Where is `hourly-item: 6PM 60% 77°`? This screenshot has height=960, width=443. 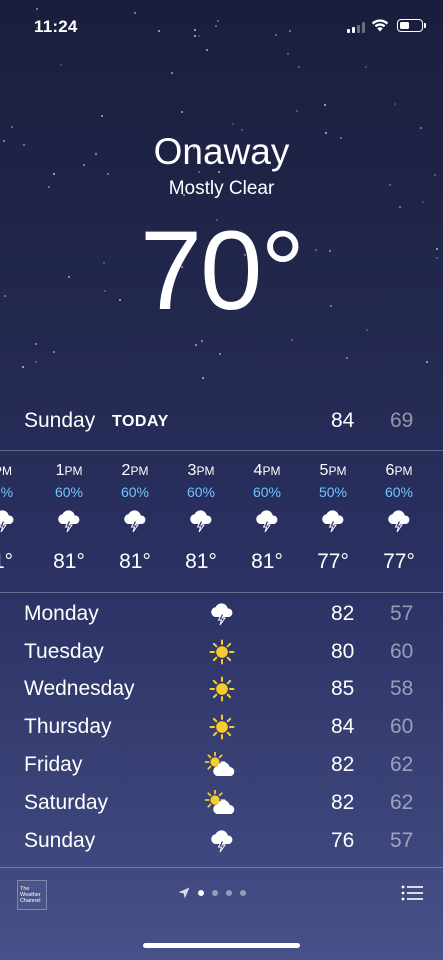
hourly-item: 6PM 60% 77° is located at coordinates (399, 513).